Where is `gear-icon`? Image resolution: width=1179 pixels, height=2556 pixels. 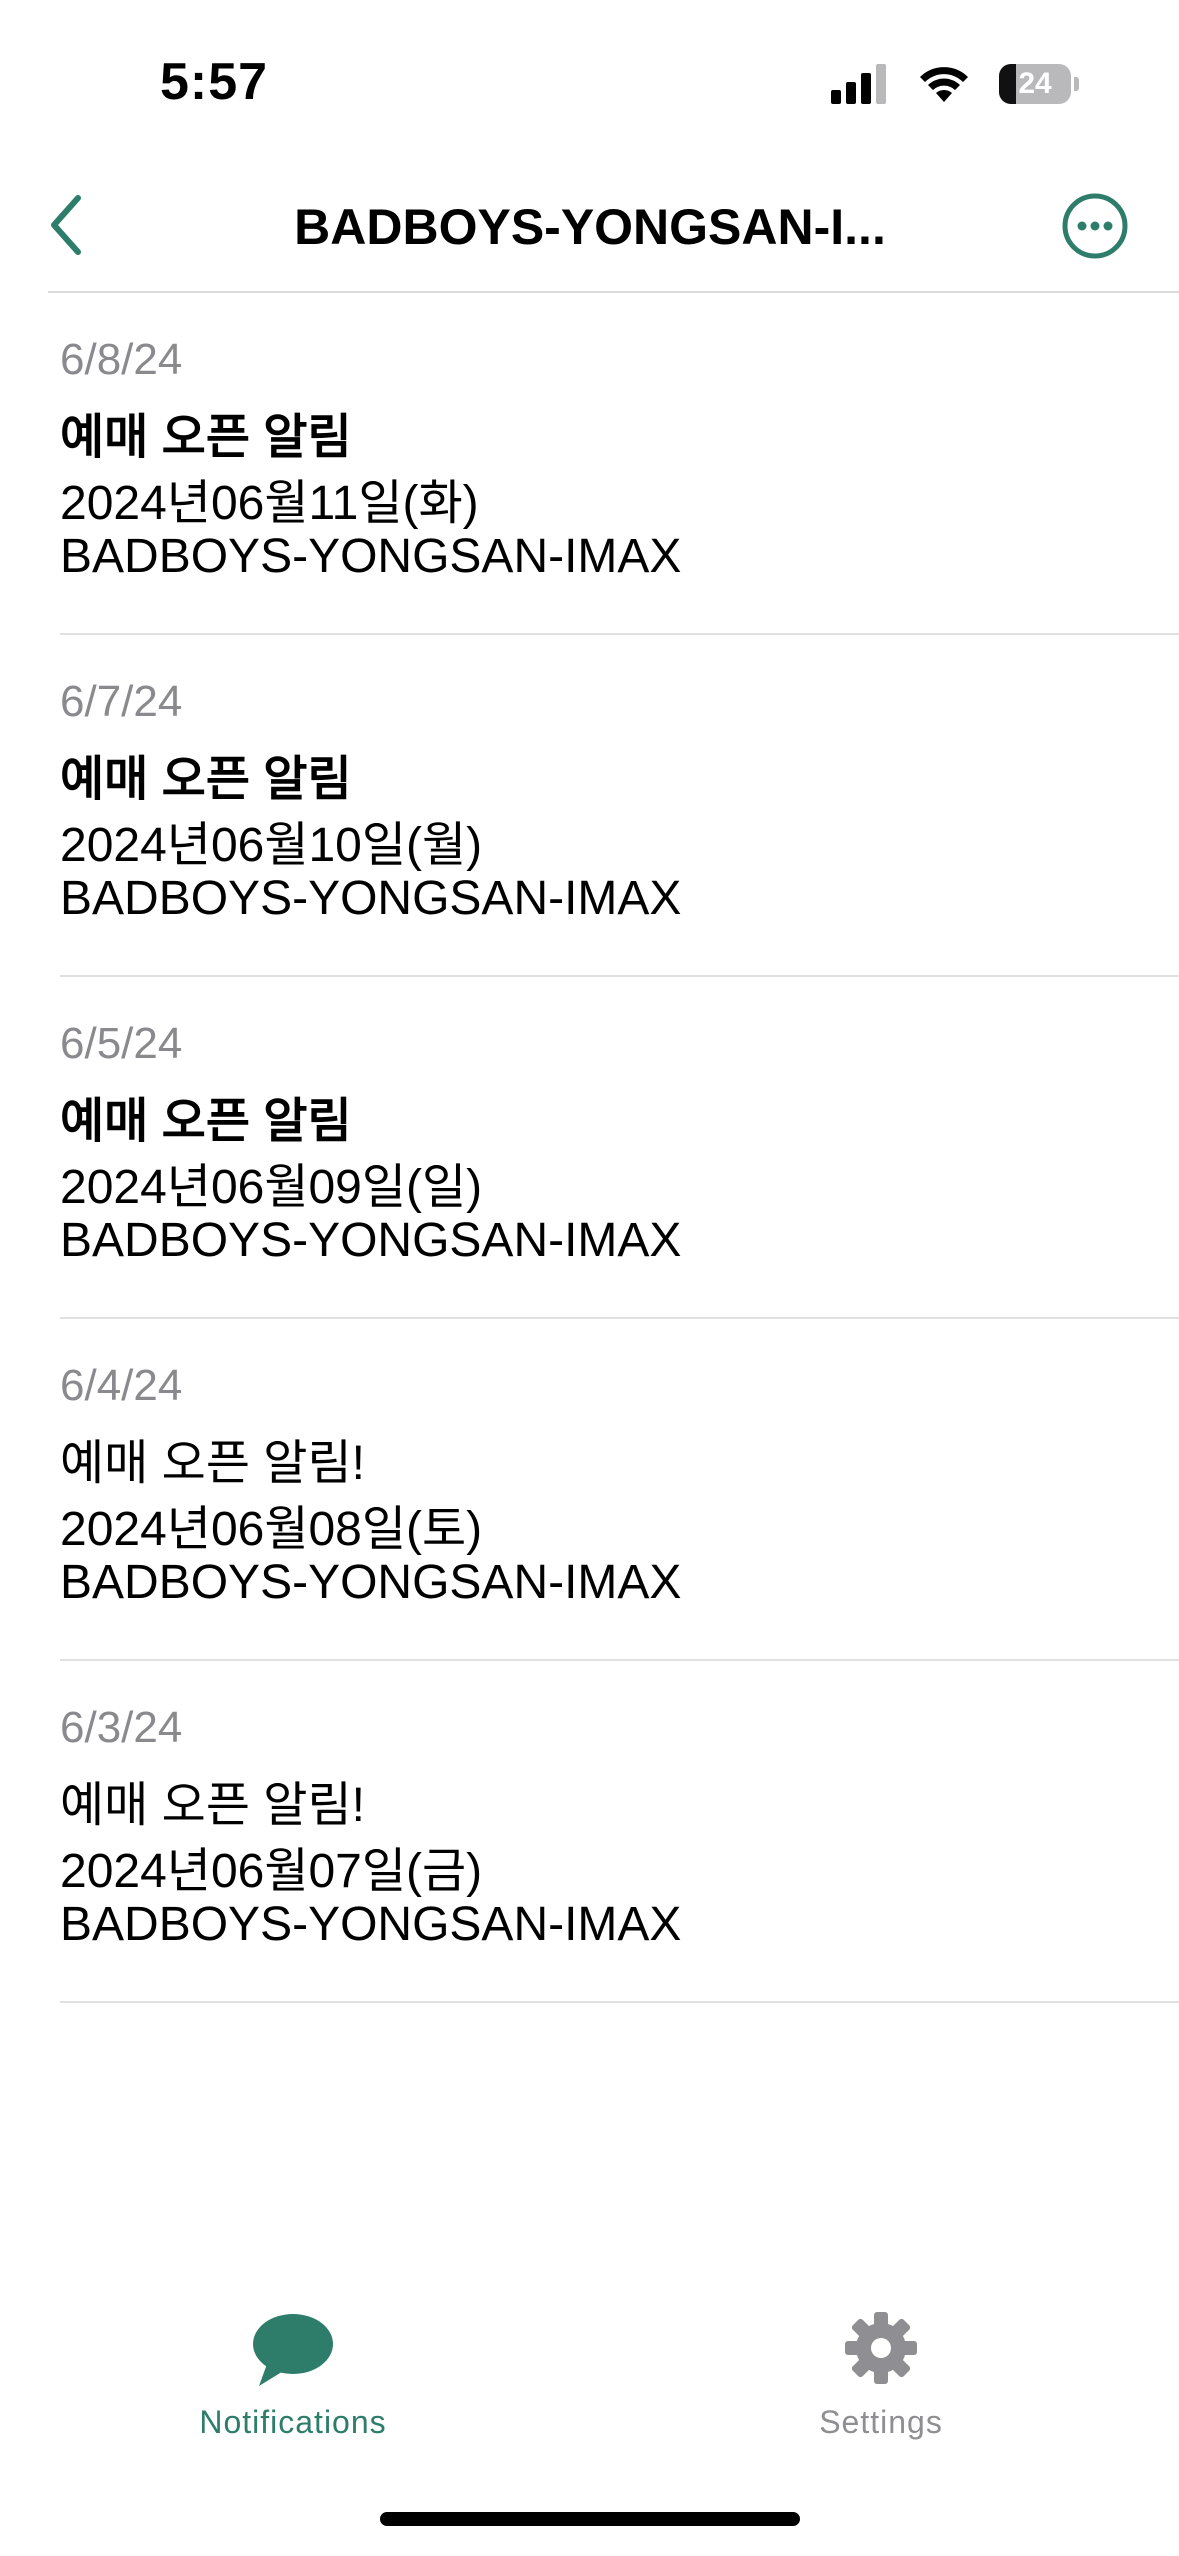
gear-icon is located at coordinates (881, 2348).